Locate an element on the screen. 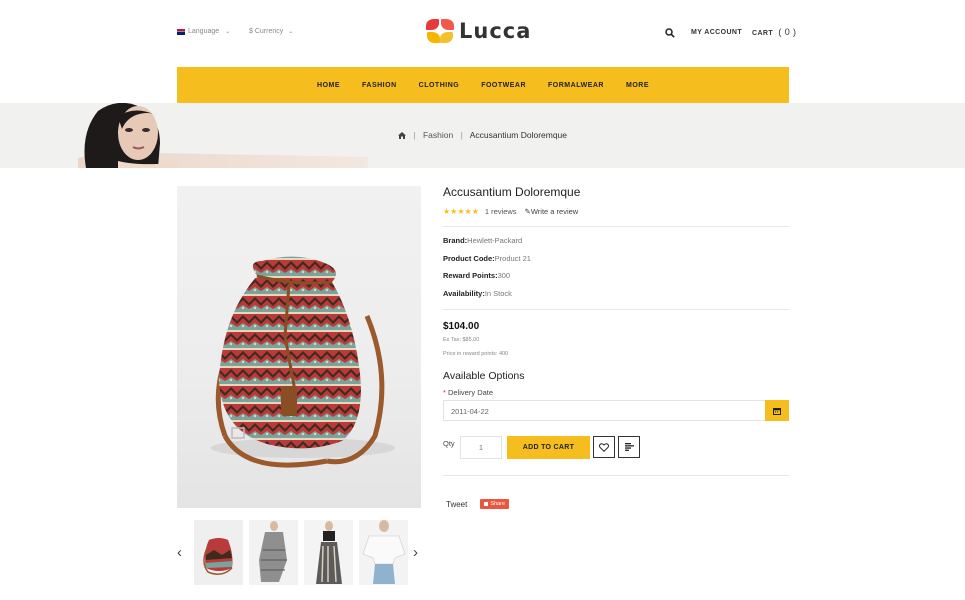  cart-label: CART is located at coordinates (763, 33).